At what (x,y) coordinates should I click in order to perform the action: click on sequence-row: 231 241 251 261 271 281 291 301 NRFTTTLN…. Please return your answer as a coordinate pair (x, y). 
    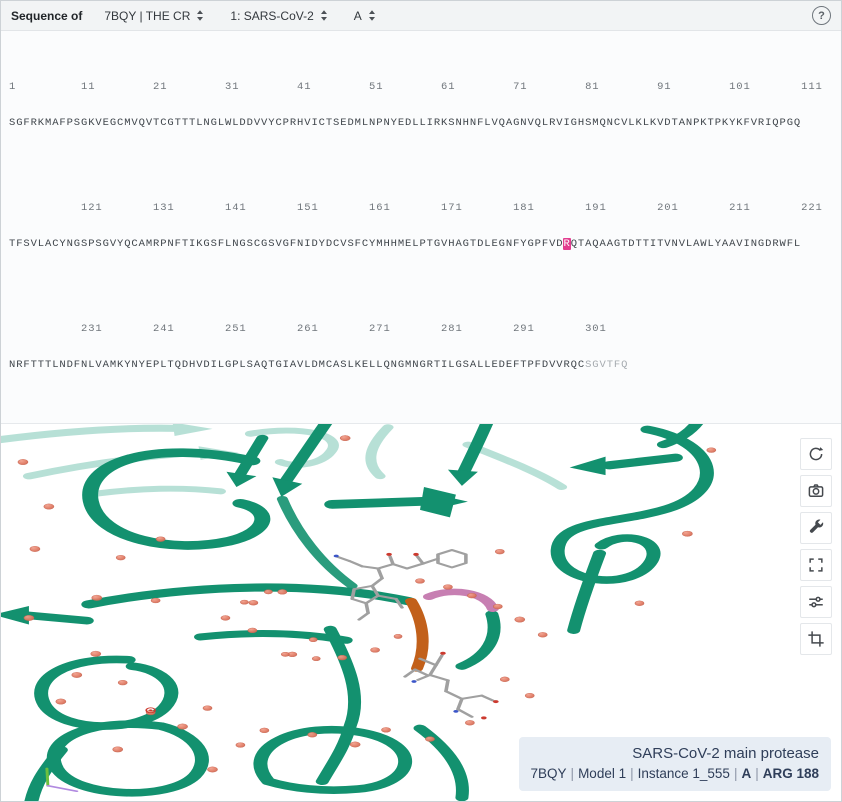
    Looking at the image, I should click on (421, 347).